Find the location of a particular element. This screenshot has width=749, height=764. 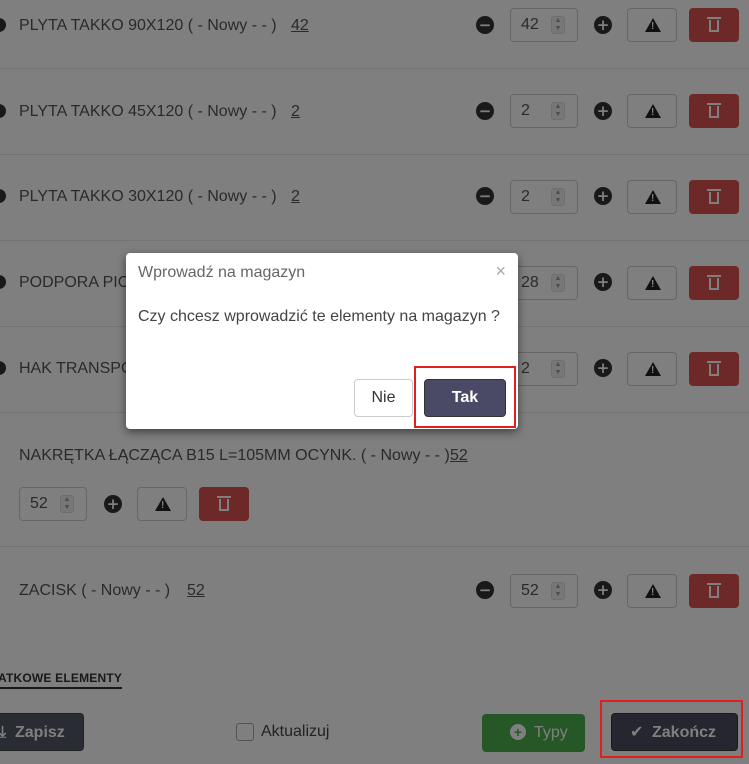

no-button: Nie is located at coordinates (383, 398).